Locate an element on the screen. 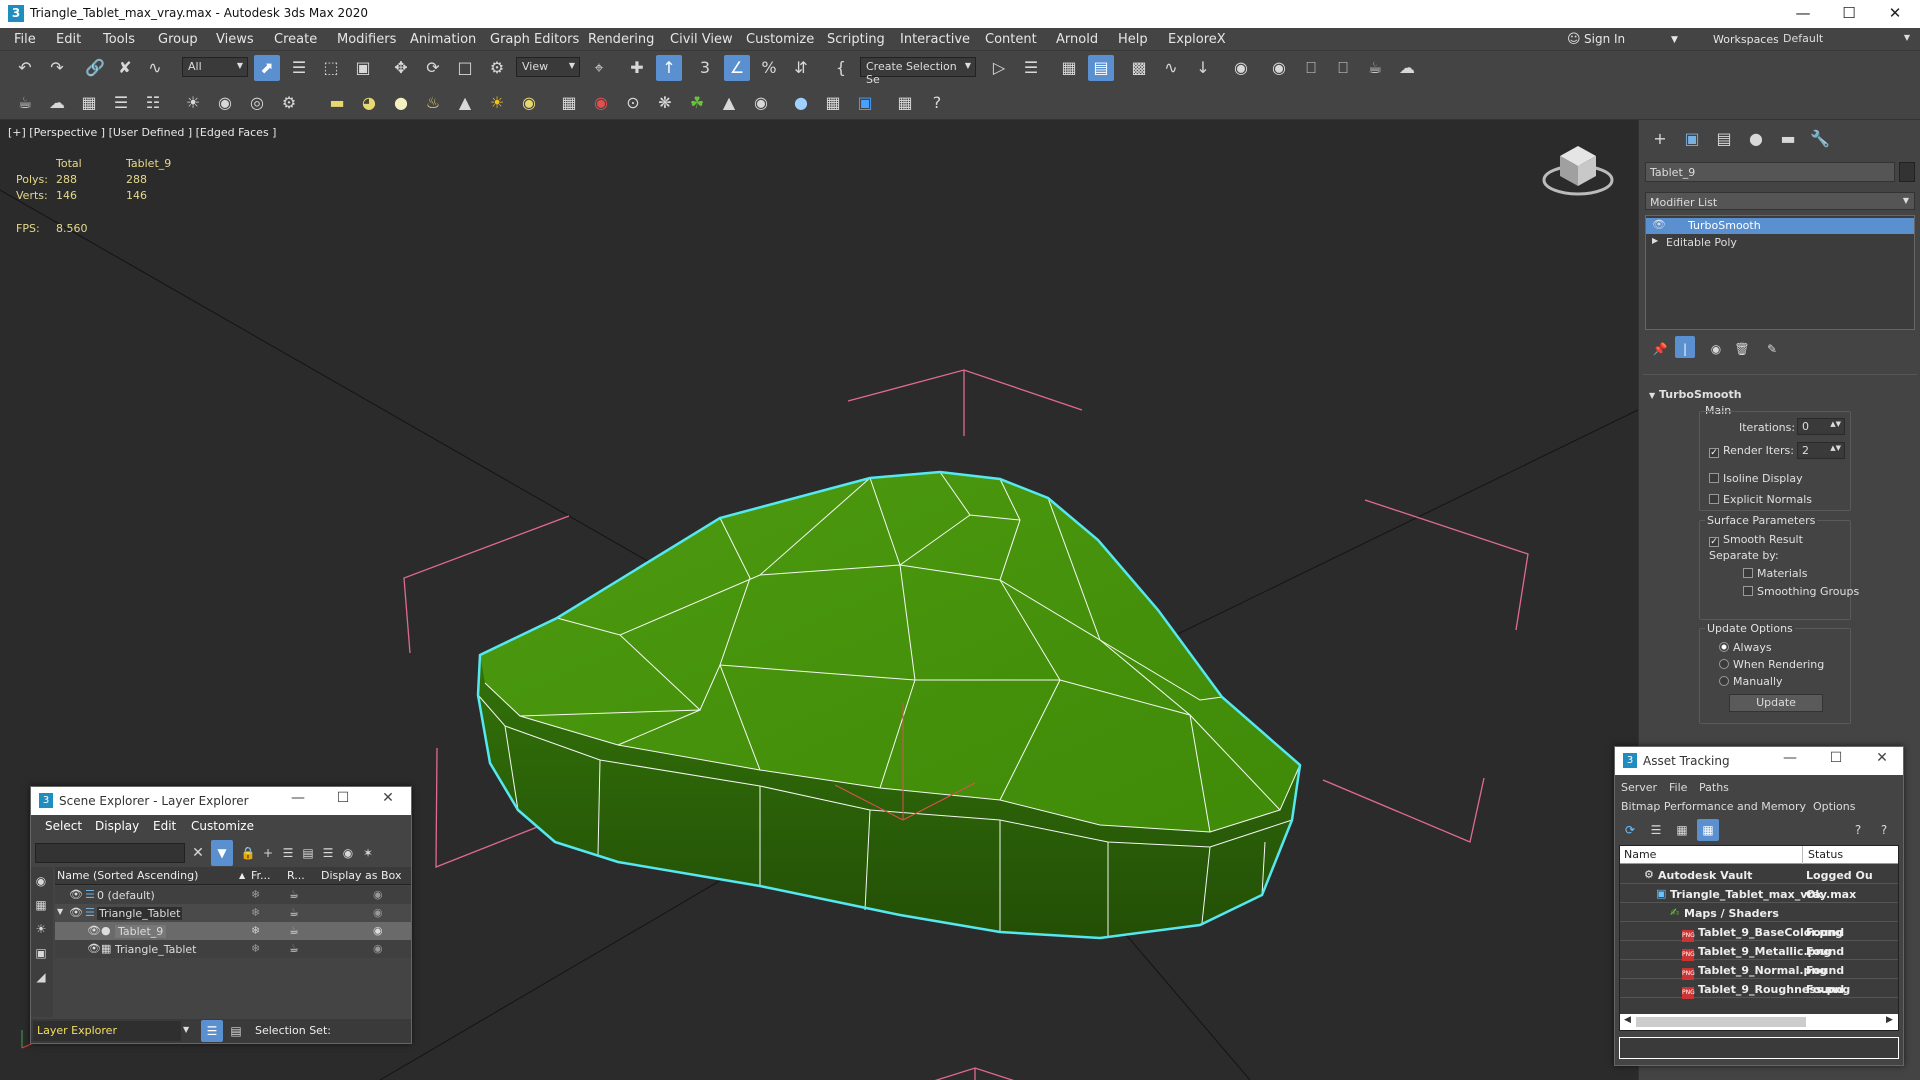 The image size is (1920, 1080). camera-icon: ▣ is located at coordinates (41, 953).